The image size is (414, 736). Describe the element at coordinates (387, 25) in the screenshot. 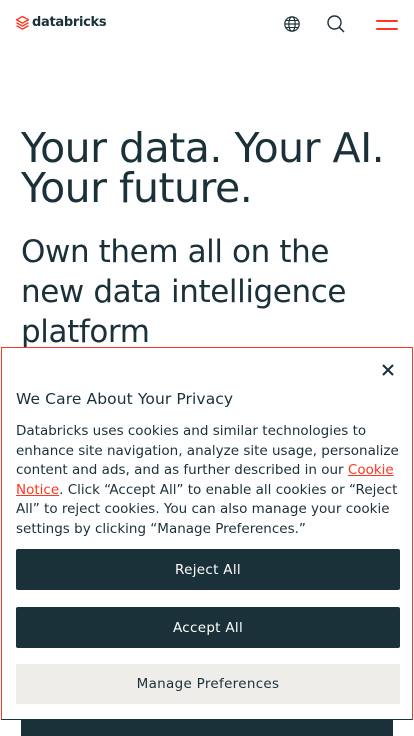

I see `hamburger-menu-icon` at that location.